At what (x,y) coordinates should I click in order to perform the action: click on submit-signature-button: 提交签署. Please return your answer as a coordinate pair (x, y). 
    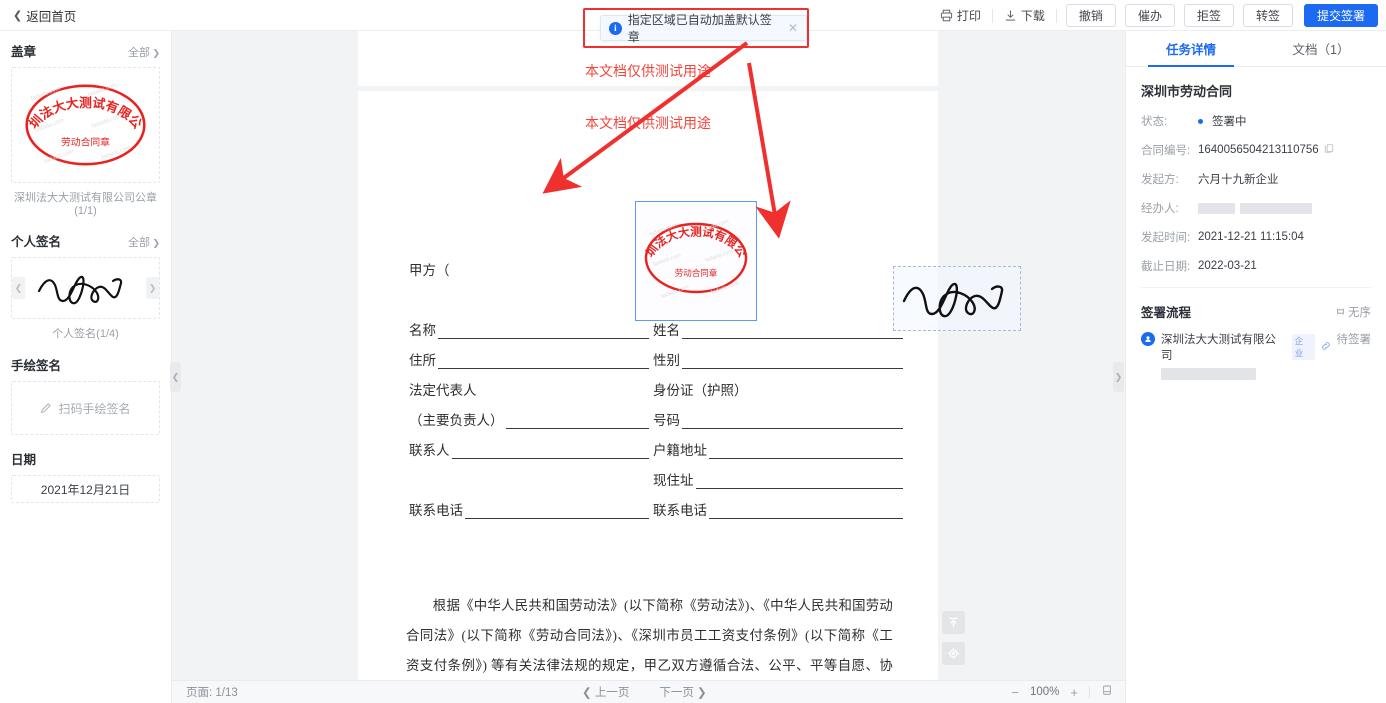
    Looking at the image, I should click on (1340, 15).